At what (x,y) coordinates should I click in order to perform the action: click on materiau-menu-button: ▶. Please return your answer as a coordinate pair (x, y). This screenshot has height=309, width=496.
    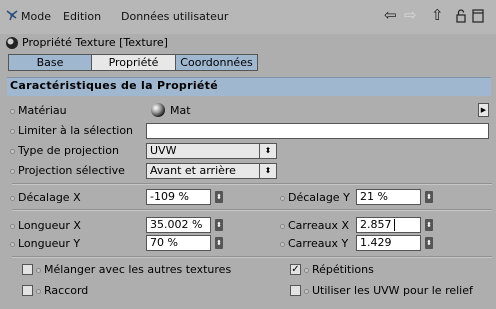
    Looking at the image, I should click on (483, 110).